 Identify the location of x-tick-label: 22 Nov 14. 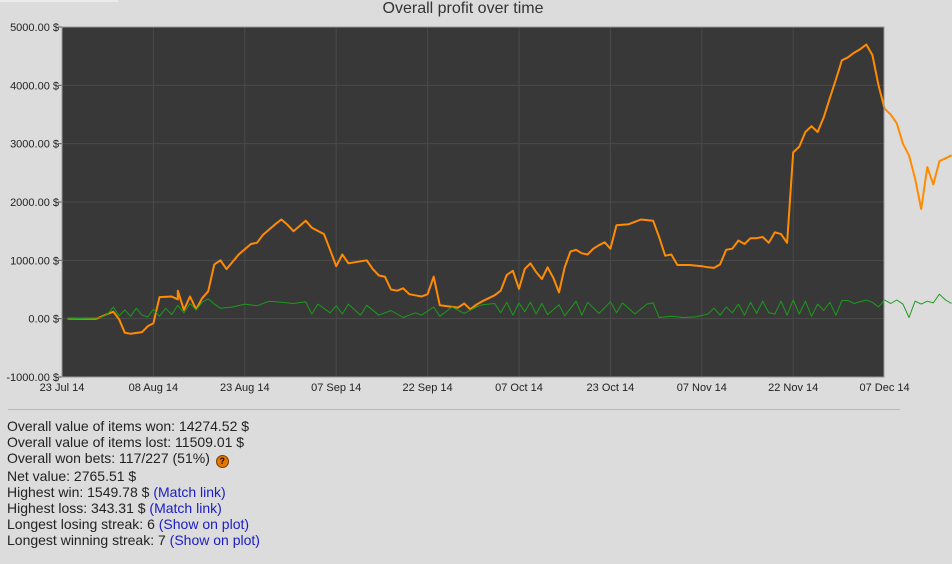
(793, 388).